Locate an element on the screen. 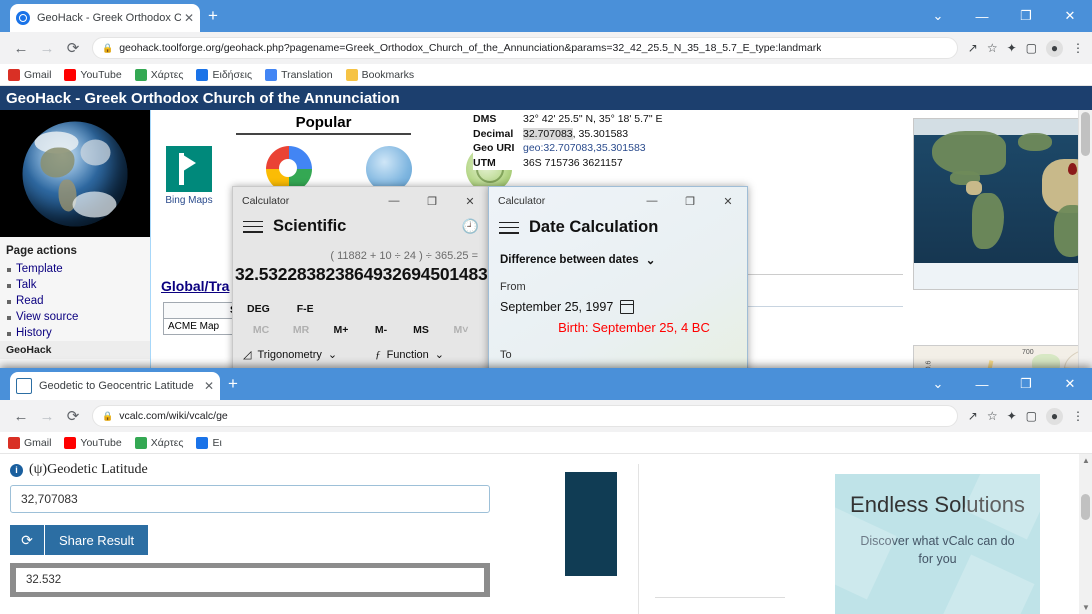 The width and height of the screenshot is (1092, 614). result-output: 32.532 is located at coordinates (250, 580).